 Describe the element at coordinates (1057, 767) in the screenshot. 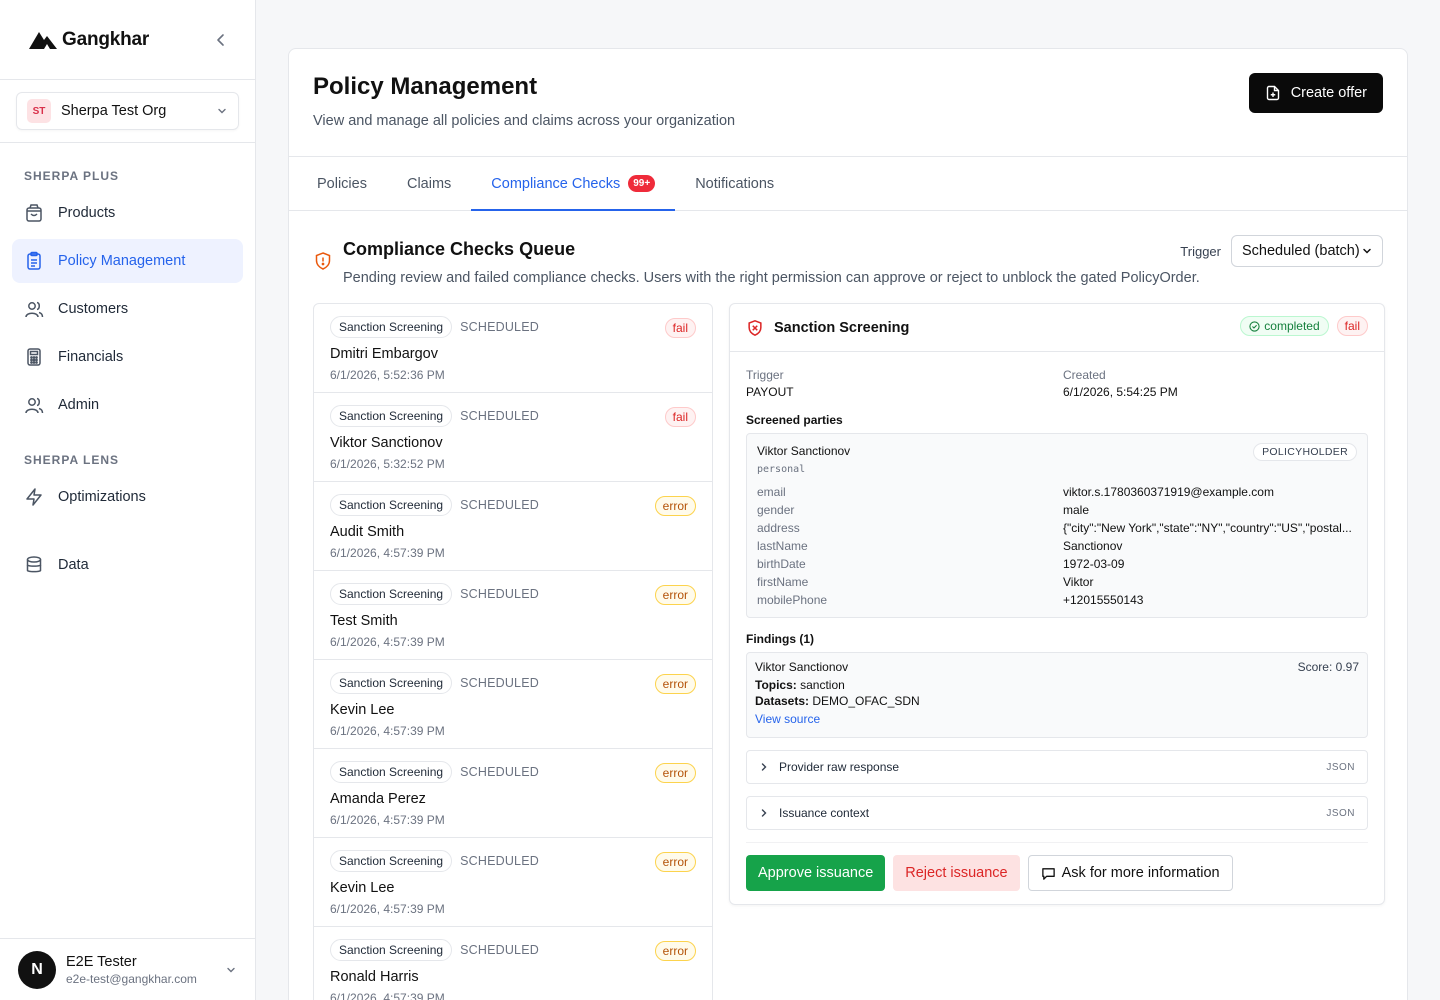

I see `provider-raw-response-toggle: Provider raw response JSON` at that location.